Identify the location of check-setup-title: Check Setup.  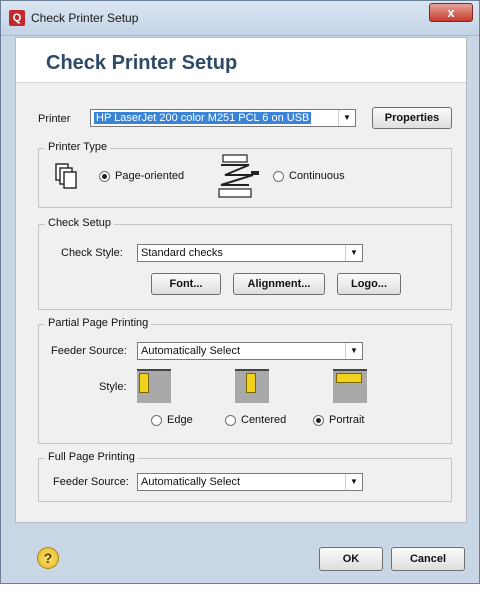
(79, 223).